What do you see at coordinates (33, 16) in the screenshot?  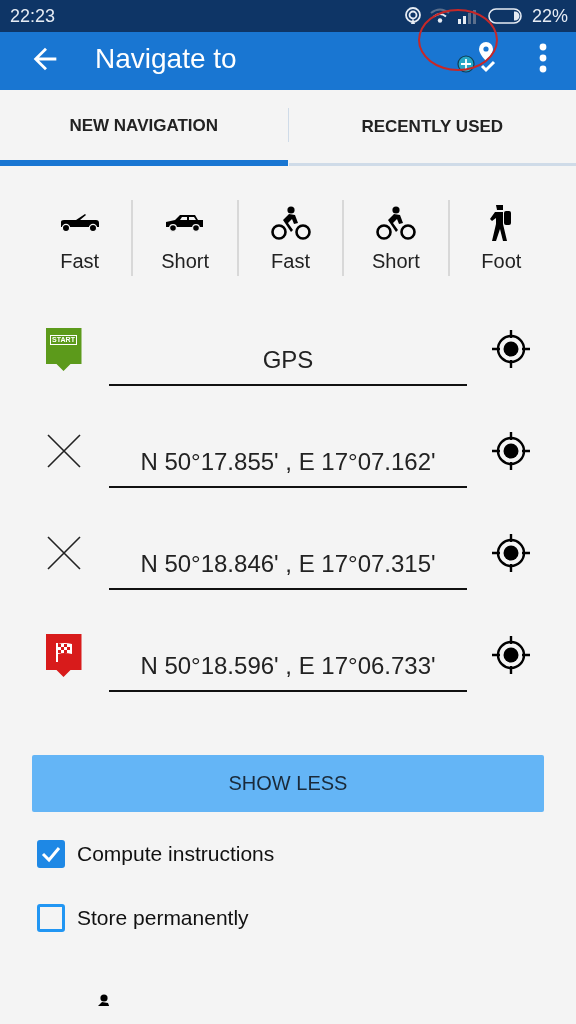 I see `status-time: 22:23` at bounding box center [33, 16].